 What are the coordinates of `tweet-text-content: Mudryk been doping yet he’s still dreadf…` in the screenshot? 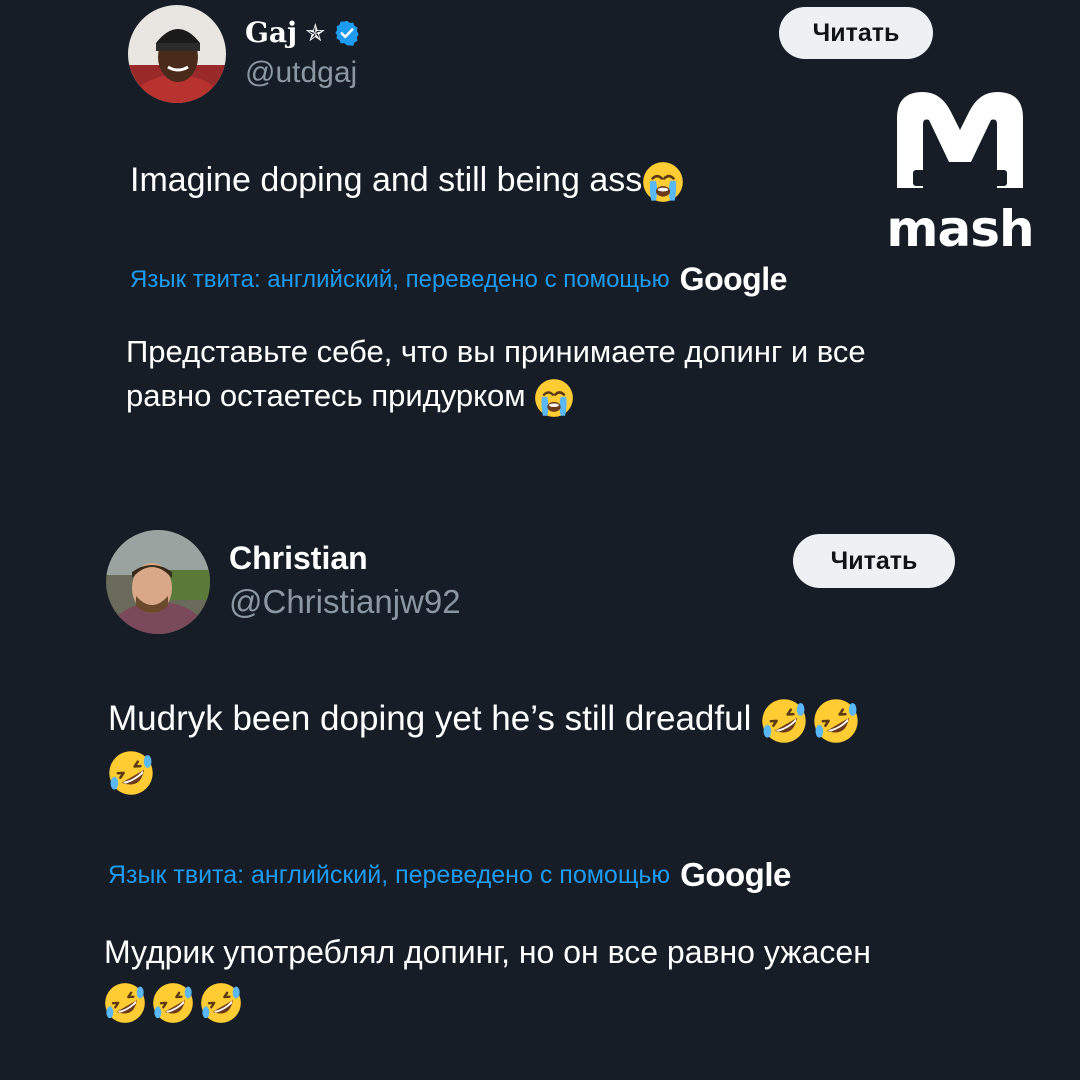 It's located at (430, 718).